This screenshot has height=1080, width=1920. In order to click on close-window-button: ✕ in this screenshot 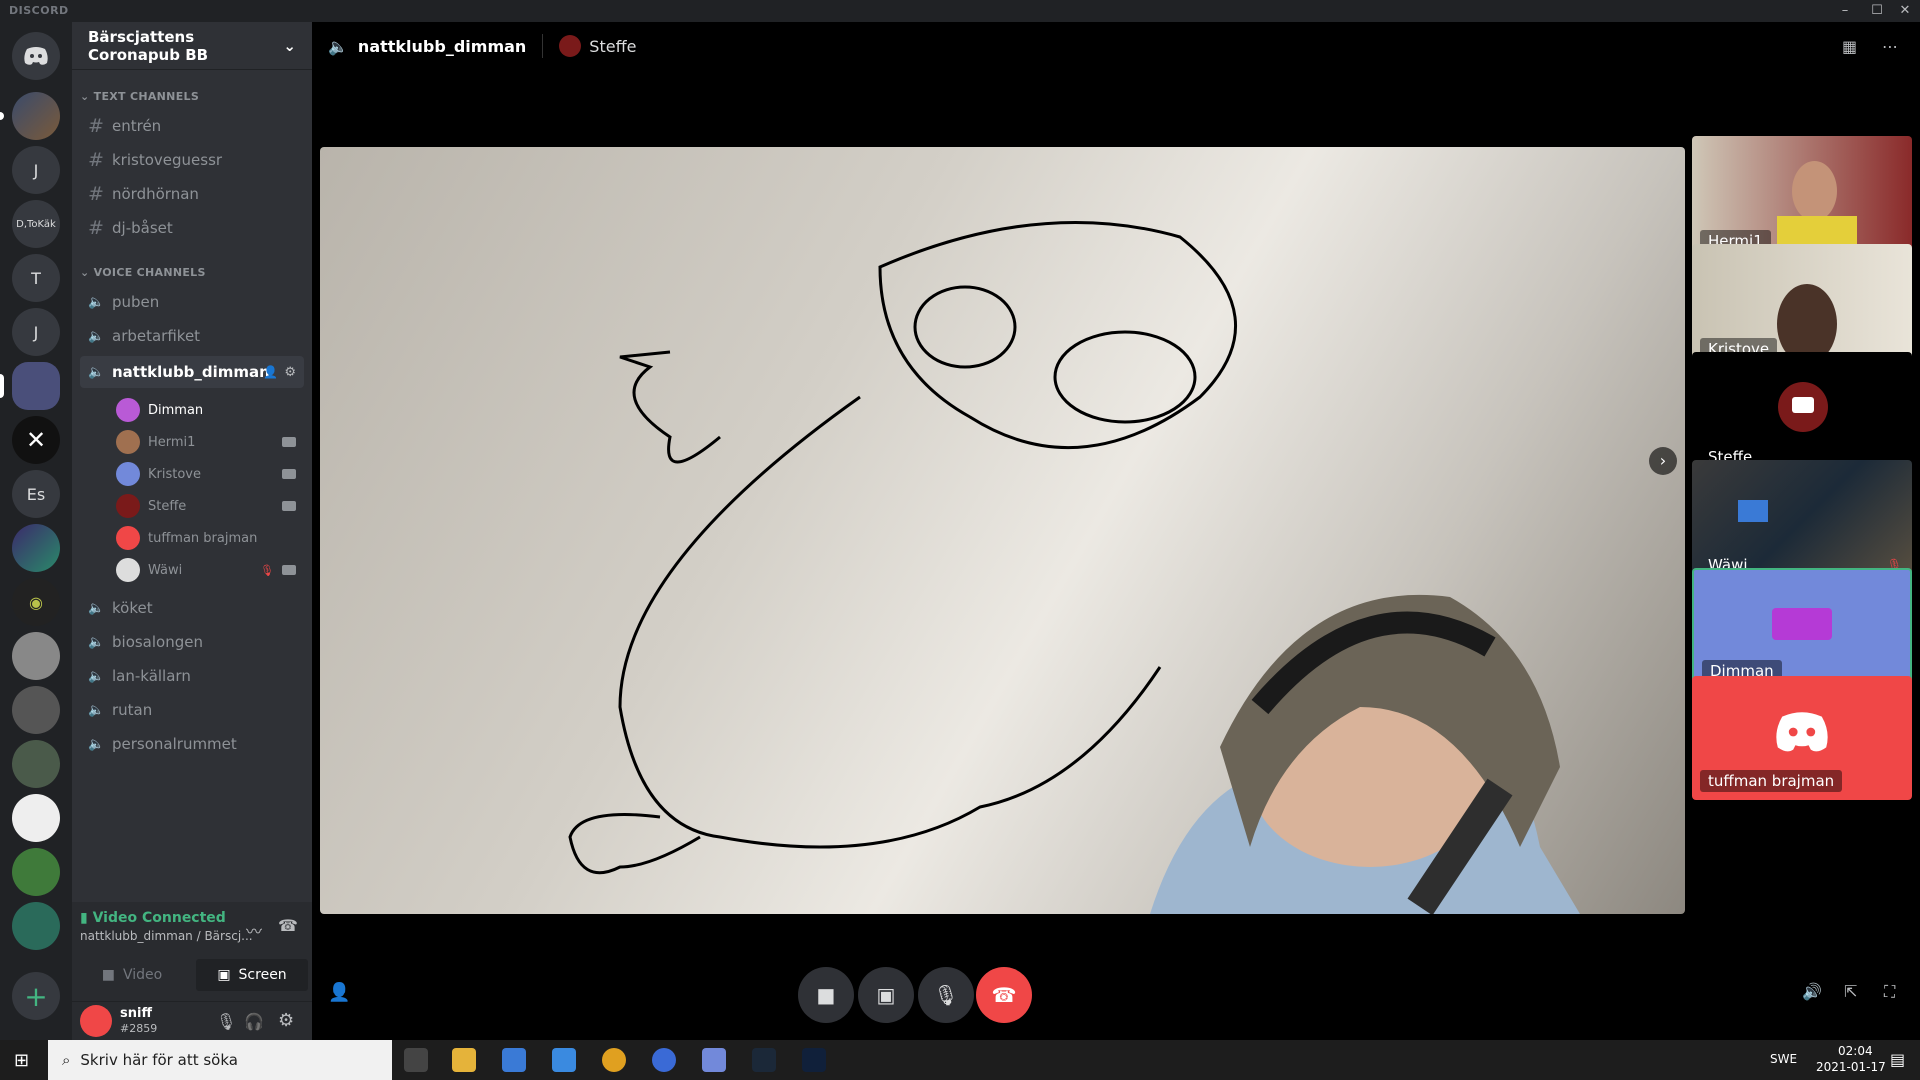, I will do `click(1905, 11)`.